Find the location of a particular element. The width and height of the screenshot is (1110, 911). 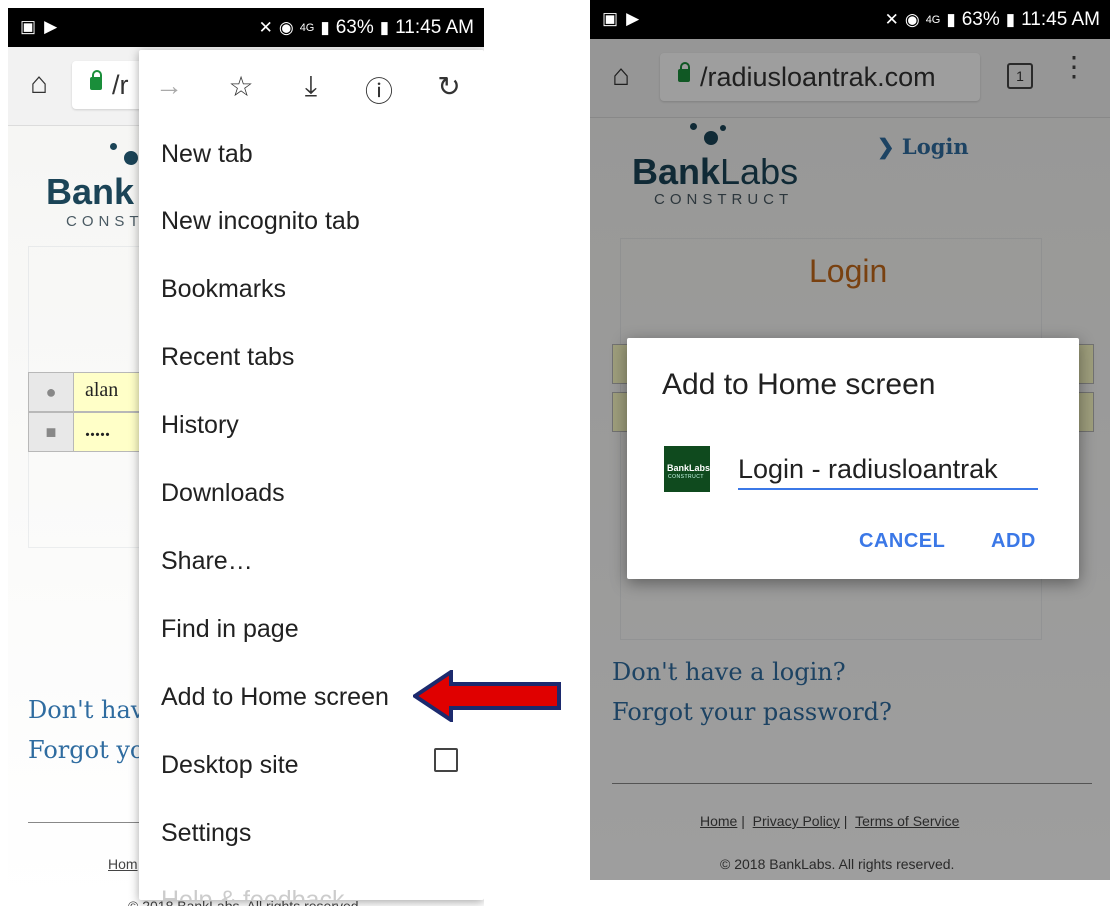

info-icon: ⓘ is located at coordinates (379, 90).